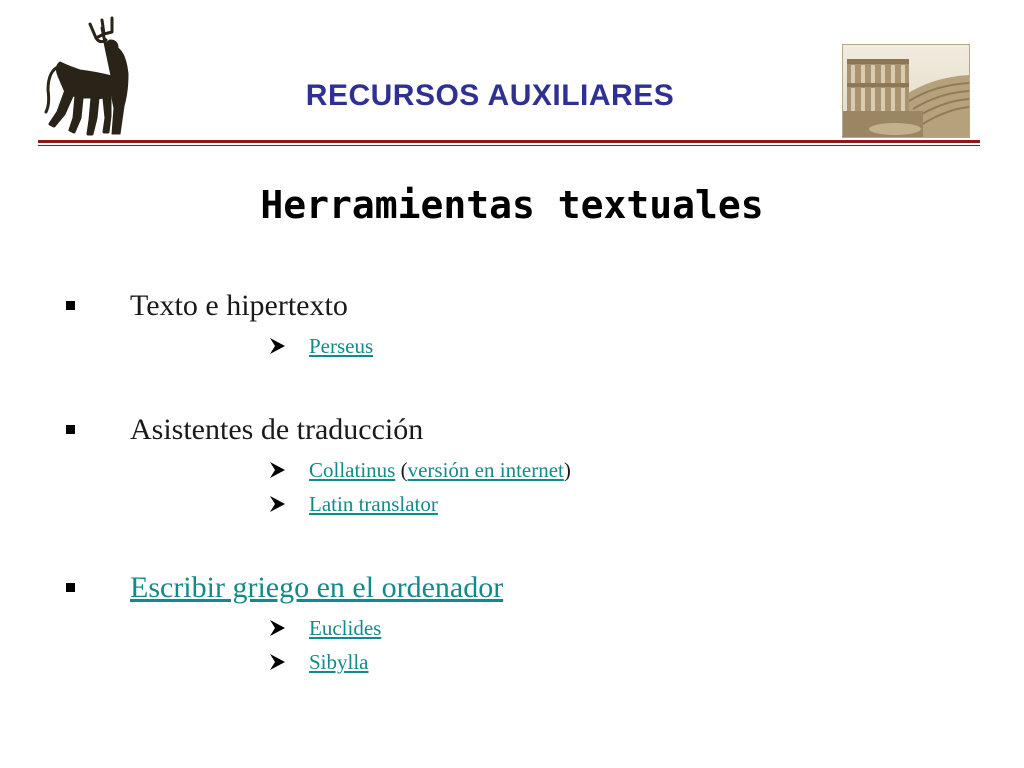 The width and height of the screenshot is (1024, 768). I want to click on sub-item-collatinus: Collatinus (versión en internet), so click(568, 470).